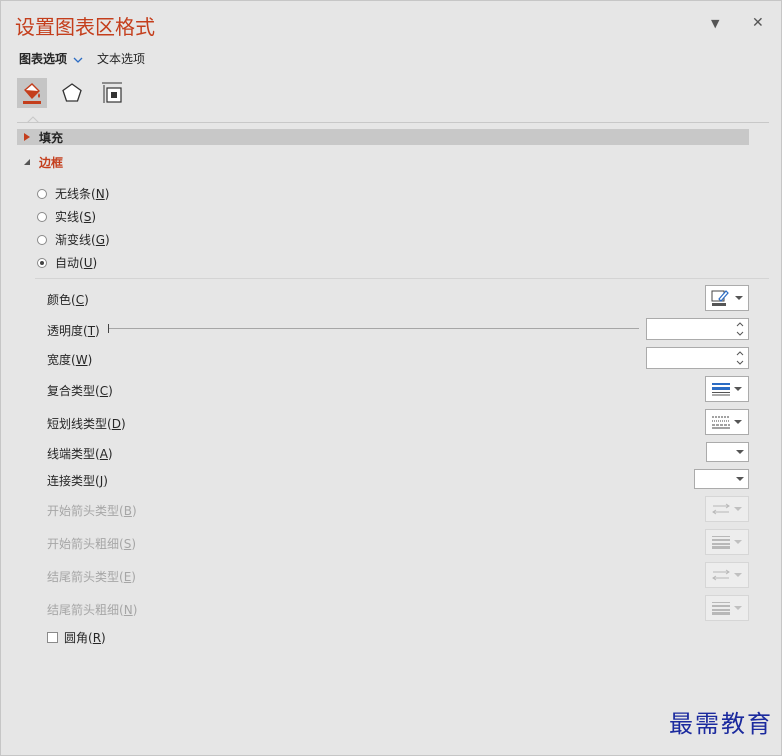 The width and height of the screenshot is (782, 756). I want to click on access-key: G, so click(100, 240).